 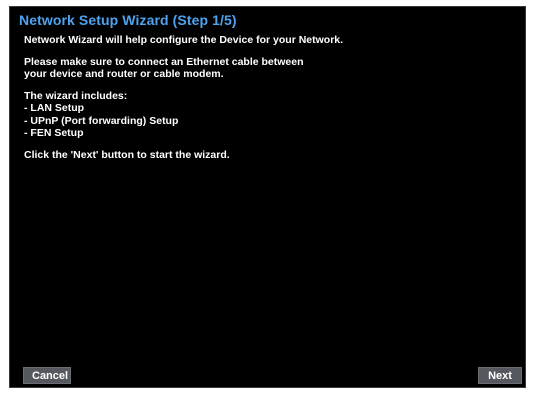 What do you see at coordinates (500, 375) in the screenshot?
I see `next-button: Next` at bounding box center [500, 375].